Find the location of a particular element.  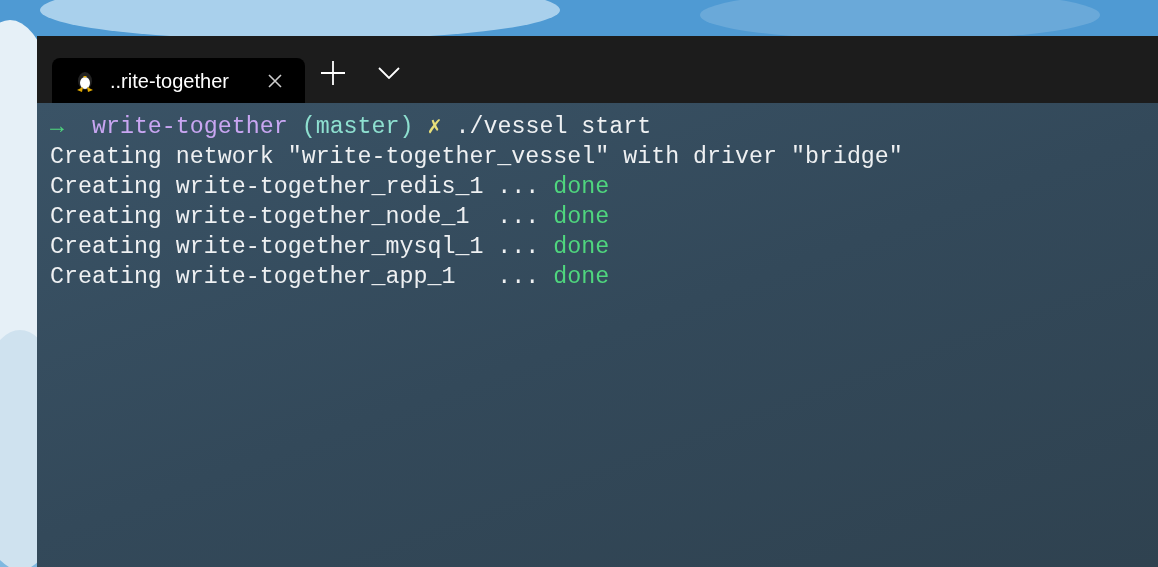

chevron-icon is located at coordinates (389, 72).